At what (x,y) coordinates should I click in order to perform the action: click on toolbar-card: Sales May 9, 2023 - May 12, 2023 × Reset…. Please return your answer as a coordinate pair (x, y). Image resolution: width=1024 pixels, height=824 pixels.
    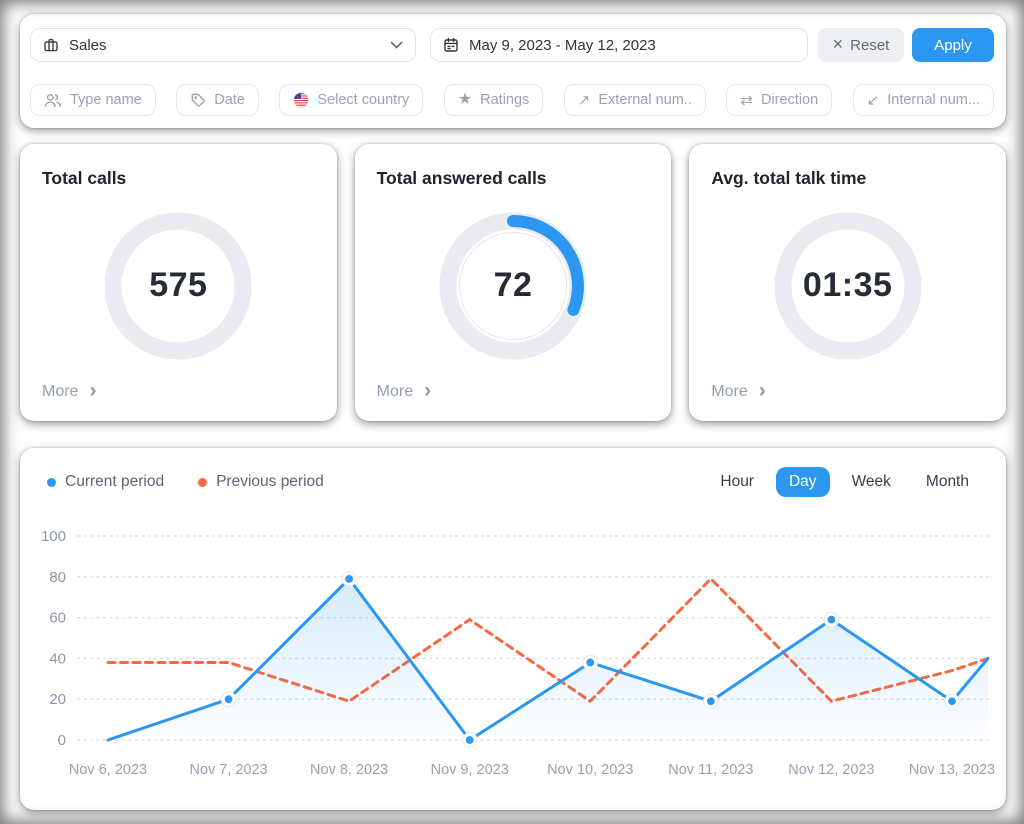
    Looking at the image, I should click on (513, 71).